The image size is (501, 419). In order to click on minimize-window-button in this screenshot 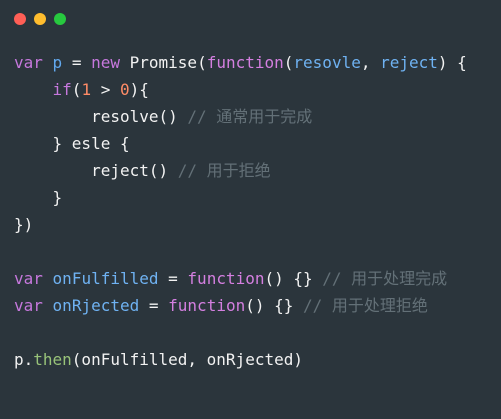, I will do `click(40, 19)`.